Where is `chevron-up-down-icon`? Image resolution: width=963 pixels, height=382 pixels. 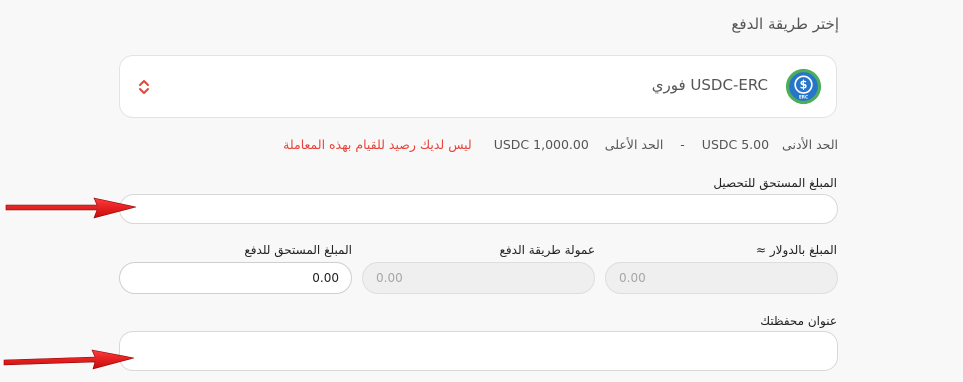
chevron-up-down-icon is located at coordinates (144, 87).